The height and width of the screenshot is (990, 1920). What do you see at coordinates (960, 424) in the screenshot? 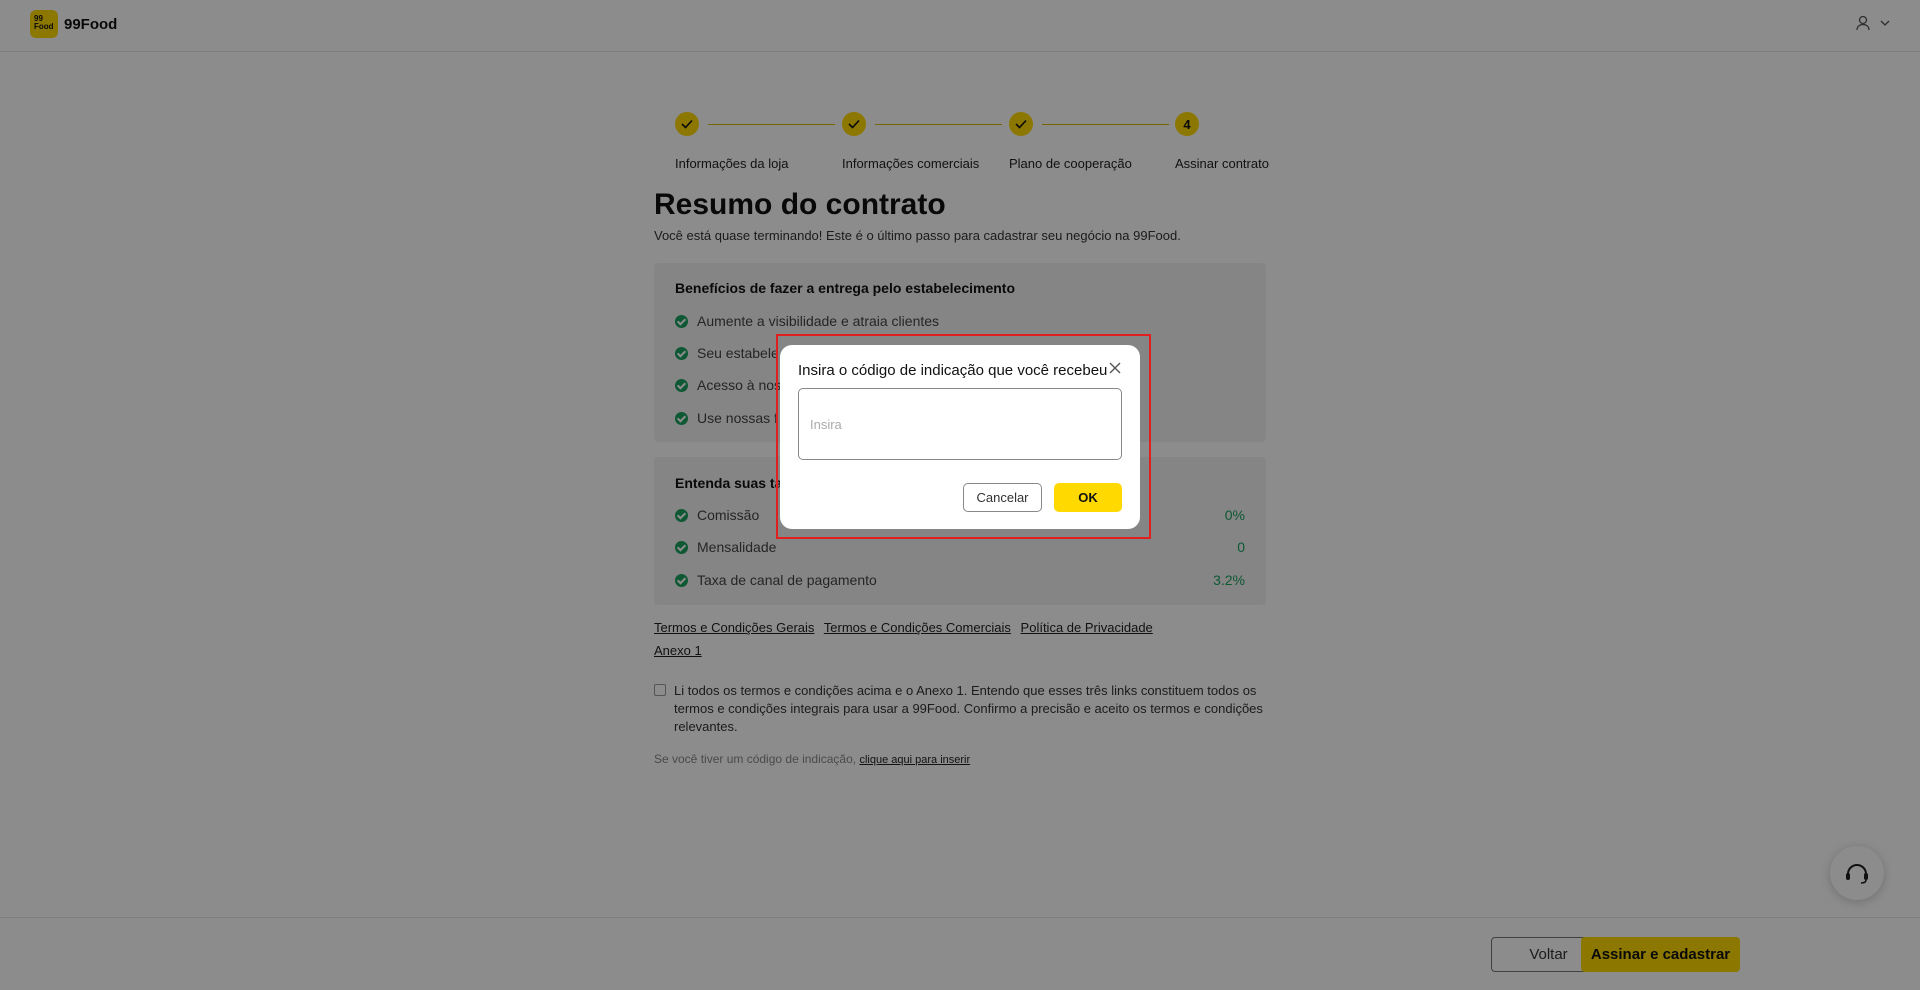
I see `referral-code-input` at bounding box center [960, 424].